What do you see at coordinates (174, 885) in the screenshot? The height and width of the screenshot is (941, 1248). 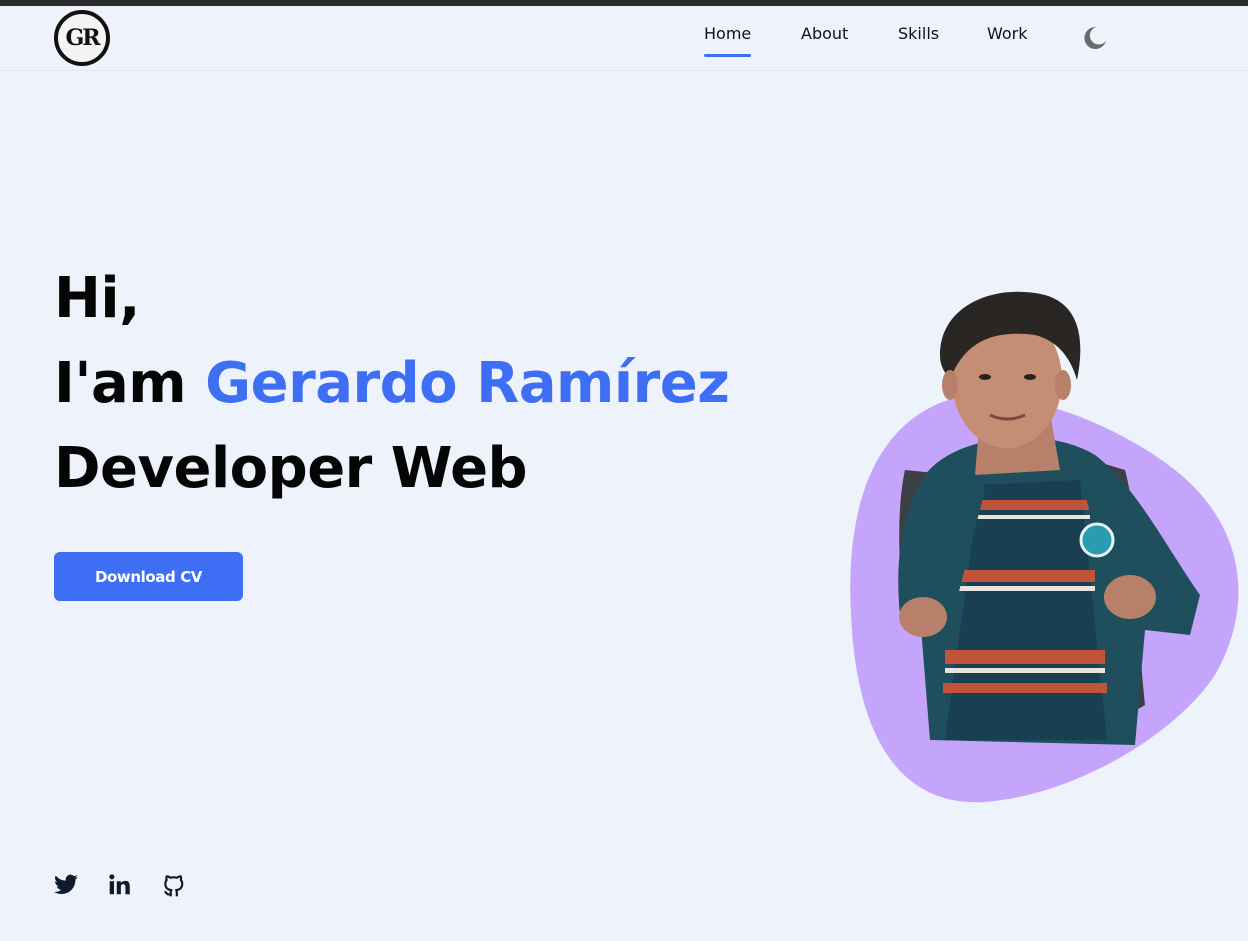 I see `github-icon` at bounding box center [174, 885].